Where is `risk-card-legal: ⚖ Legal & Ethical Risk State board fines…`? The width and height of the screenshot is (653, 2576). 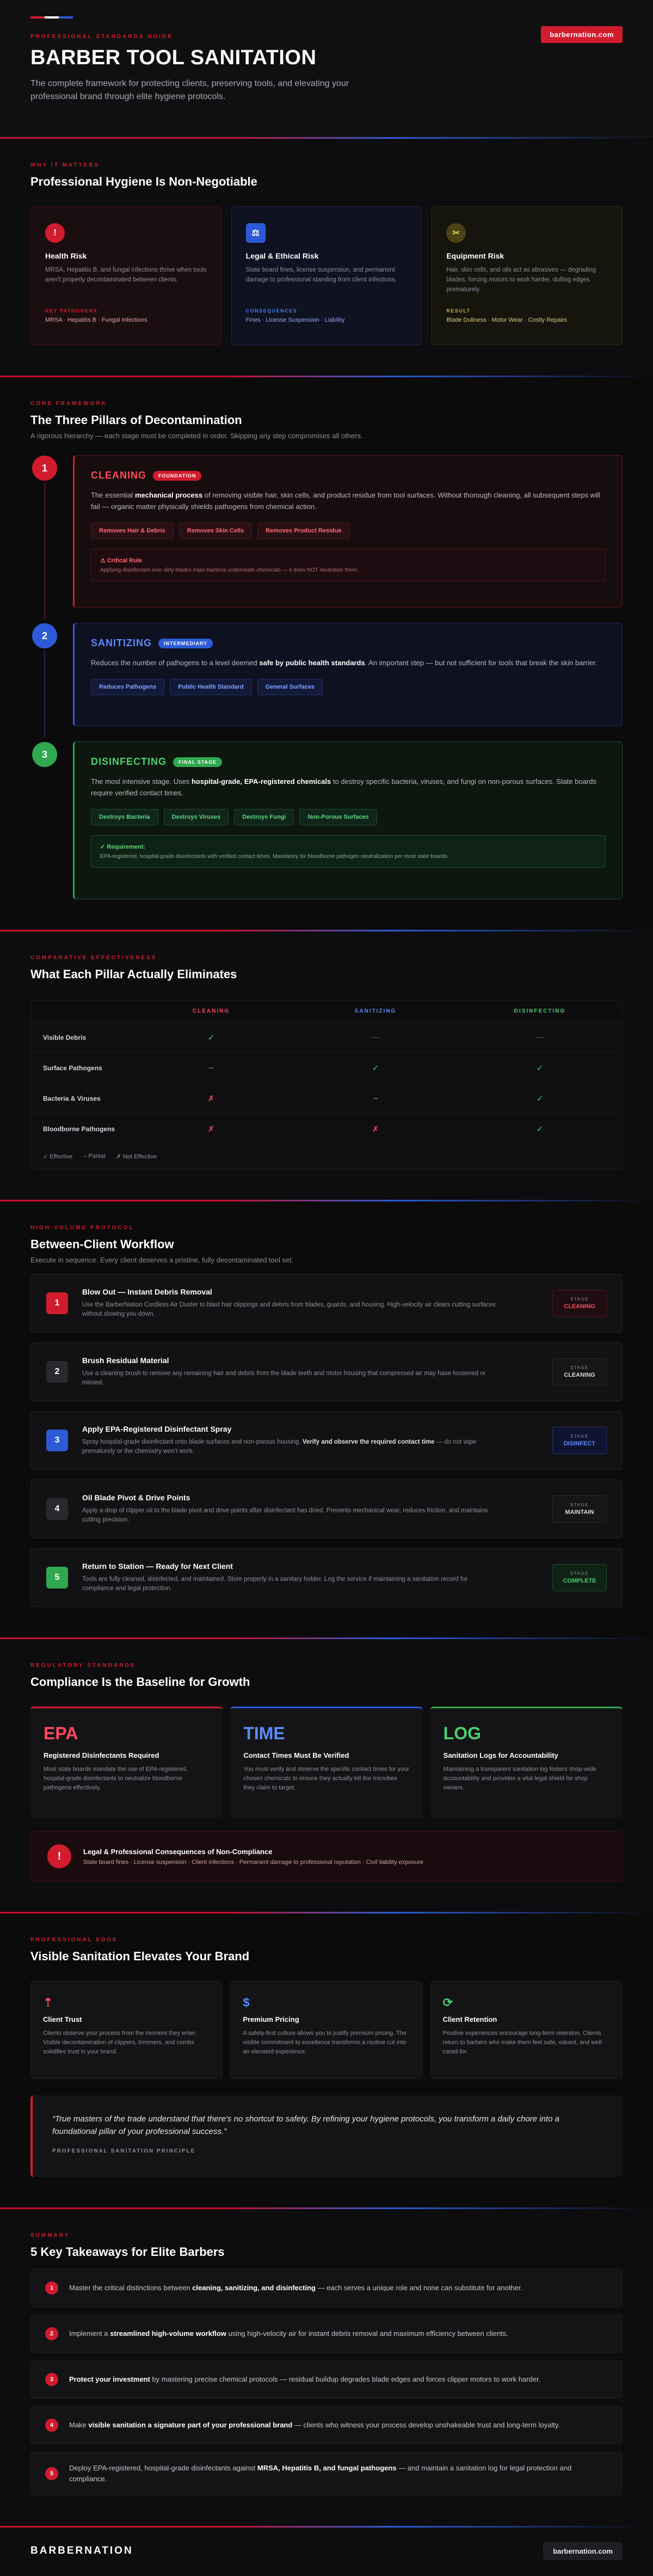
risk-card-legal: ⚖ Legal & Ethical Risk State board fines… is located at coordinates (326, 275).